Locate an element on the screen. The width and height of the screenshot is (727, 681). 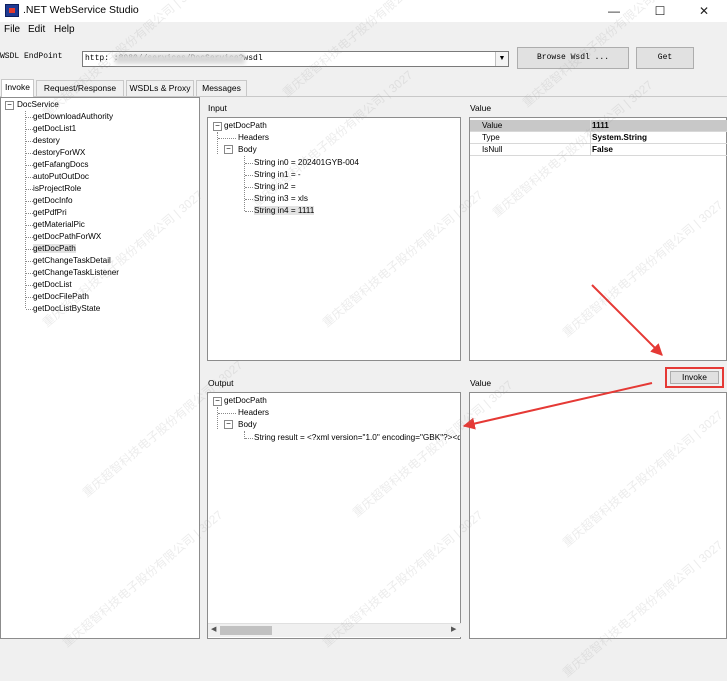
arrow-to-result is located at coordinates (557, 406).